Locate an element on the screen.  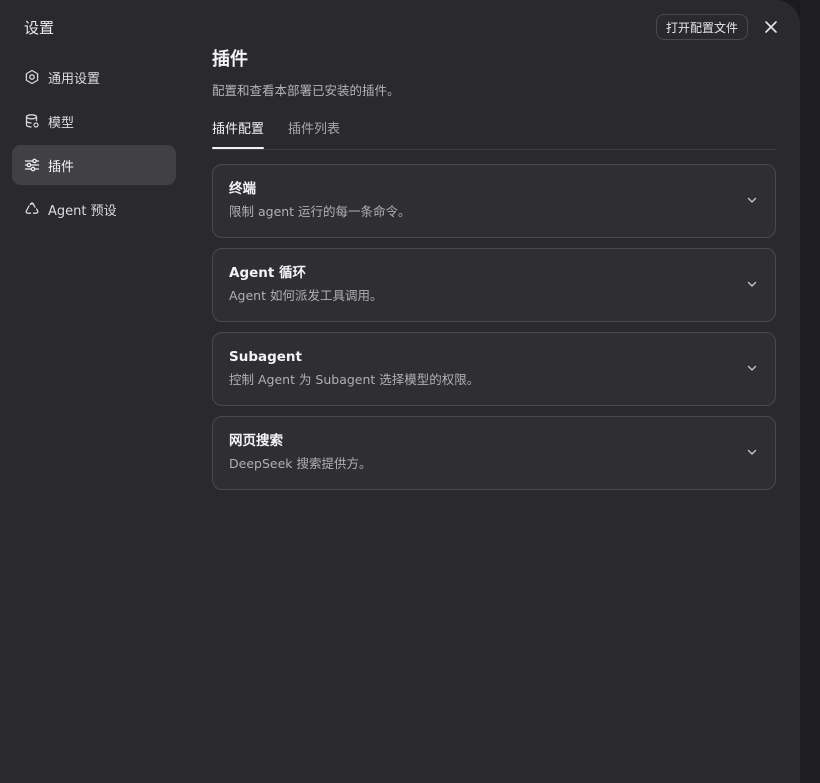
card-description: Agent 如何派发工具调用。 is located at coordinates (306, 295).